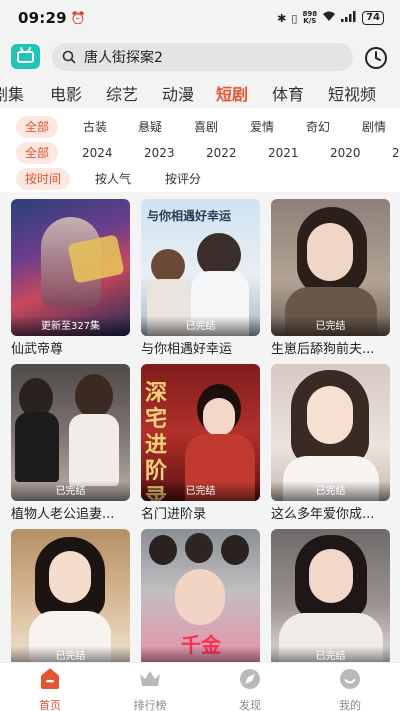  I want to click on drama-poster: 千金, so click(200, 595).